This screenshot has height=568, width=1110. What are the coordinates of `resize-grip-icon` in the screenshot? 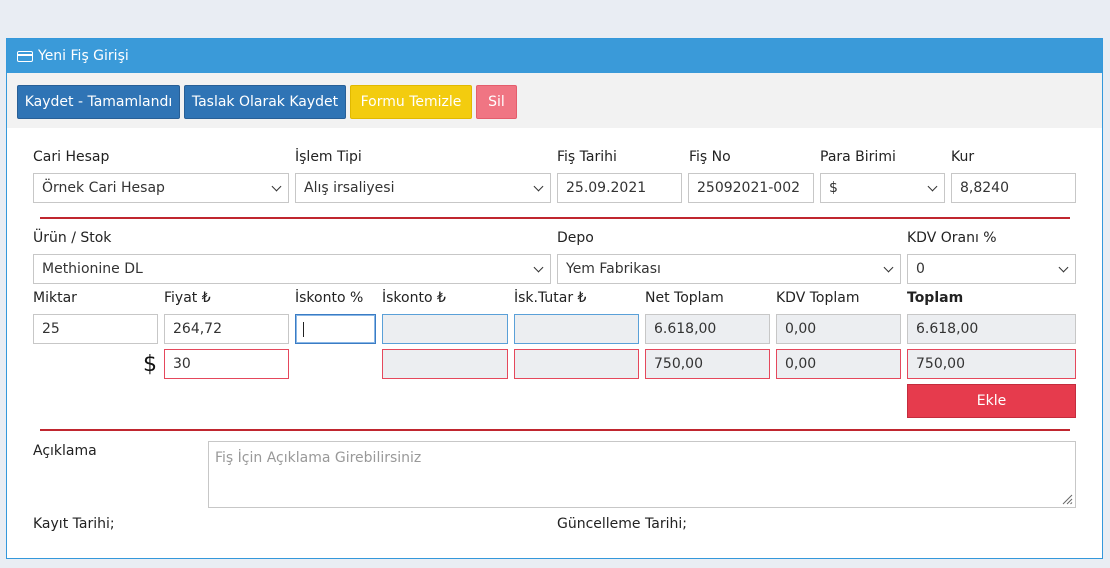 It's located at (1067, 499).